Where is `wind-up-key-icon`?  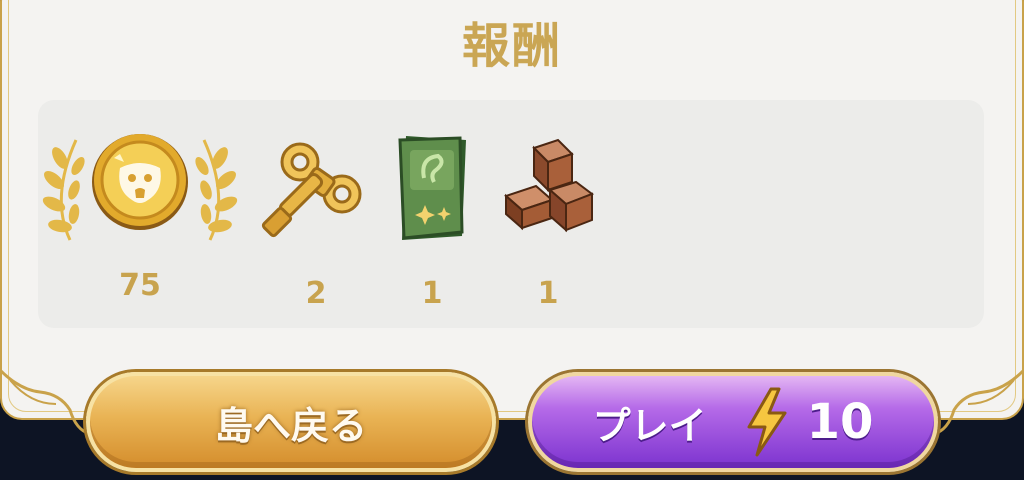 wind-up-key-icon is located at coordinates (311, 190).